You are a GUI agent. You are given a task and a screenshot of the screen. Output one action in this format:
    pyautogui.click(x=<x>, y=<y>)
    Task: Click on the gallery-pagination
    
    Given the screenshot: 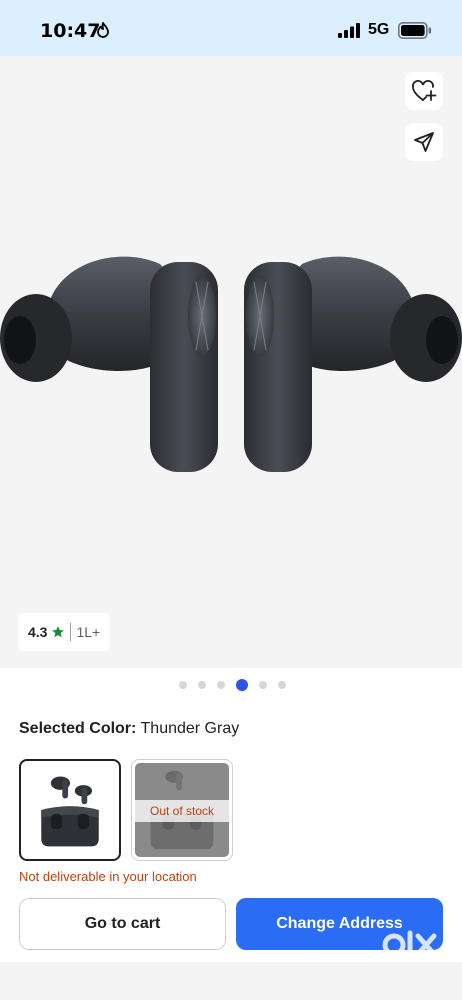 What is the action you would take?
    pyautogui.click(x=231, y=685)
    